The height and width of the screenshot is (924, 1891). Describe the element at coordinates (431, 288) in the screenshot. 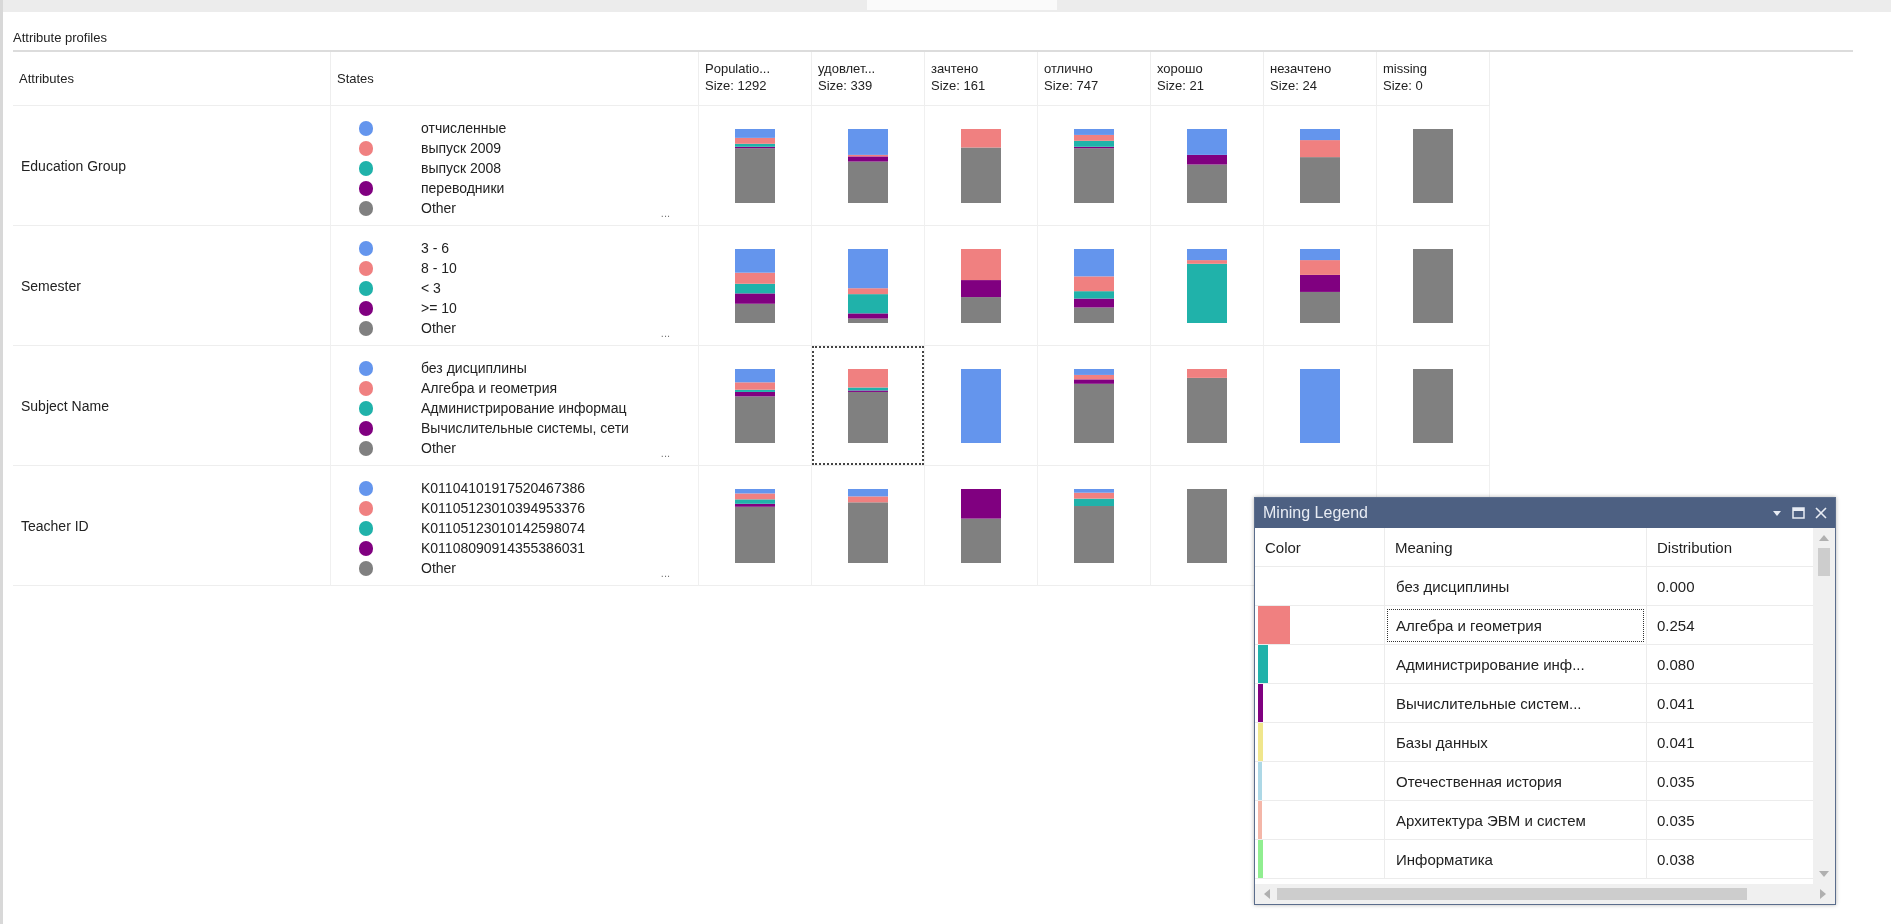

I see `state-label: < 3` at that location.